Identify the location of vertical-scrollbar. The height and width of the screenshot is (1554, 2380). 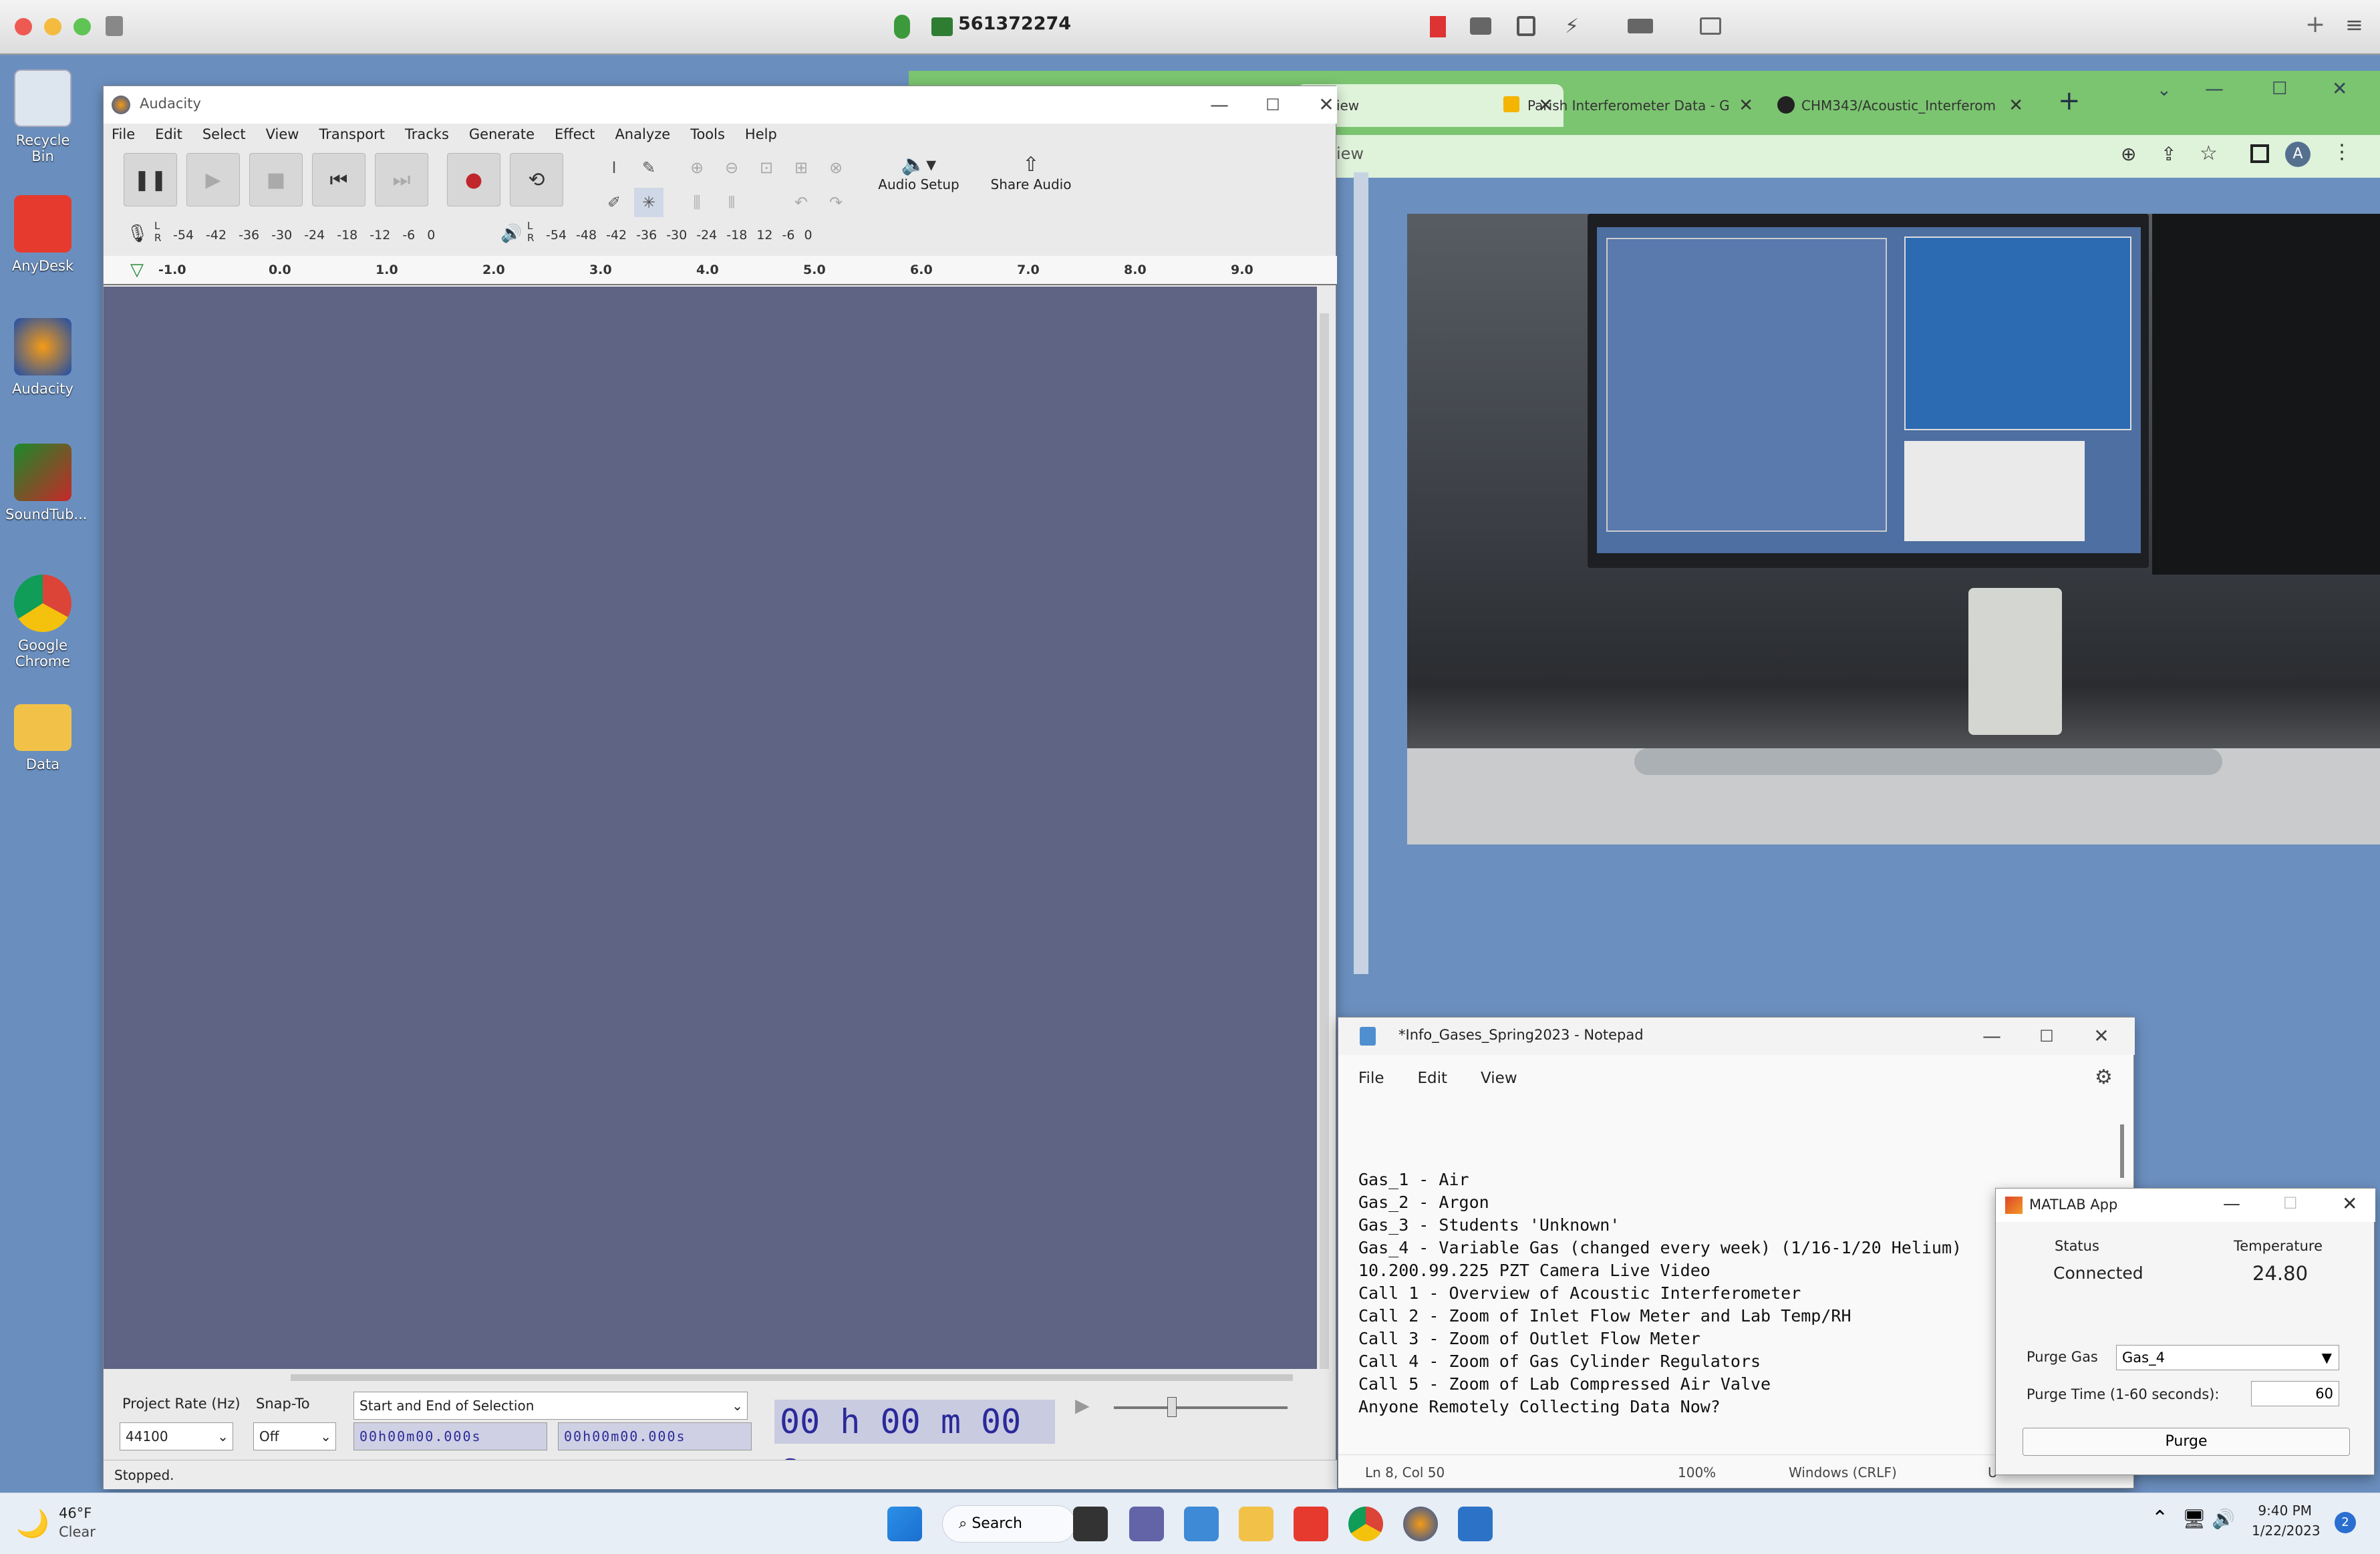
(1324, 841).